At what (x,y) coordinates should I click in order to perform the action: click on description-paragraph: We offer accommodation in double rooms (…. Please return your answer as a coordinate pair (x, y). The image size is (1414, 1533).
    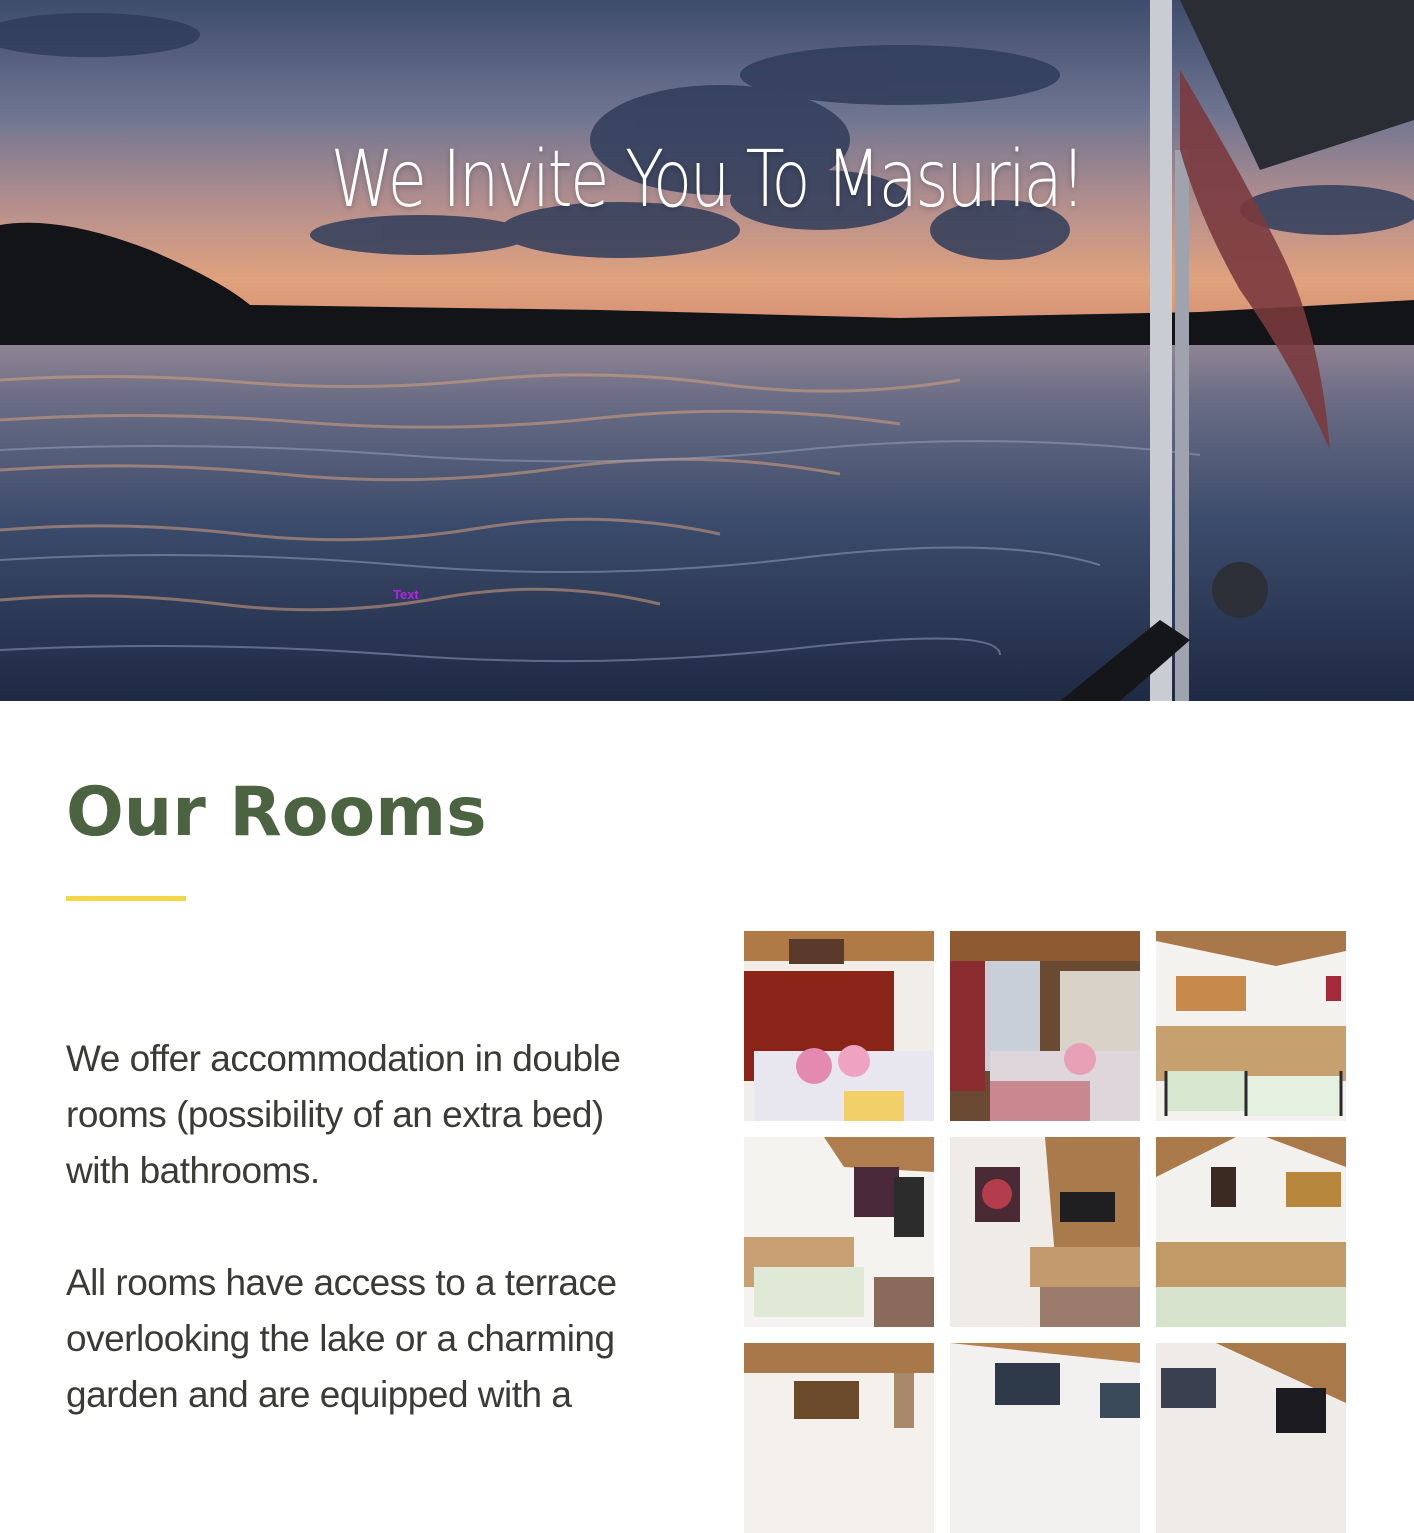
    Looking at the image, I should click on (343, 1114).